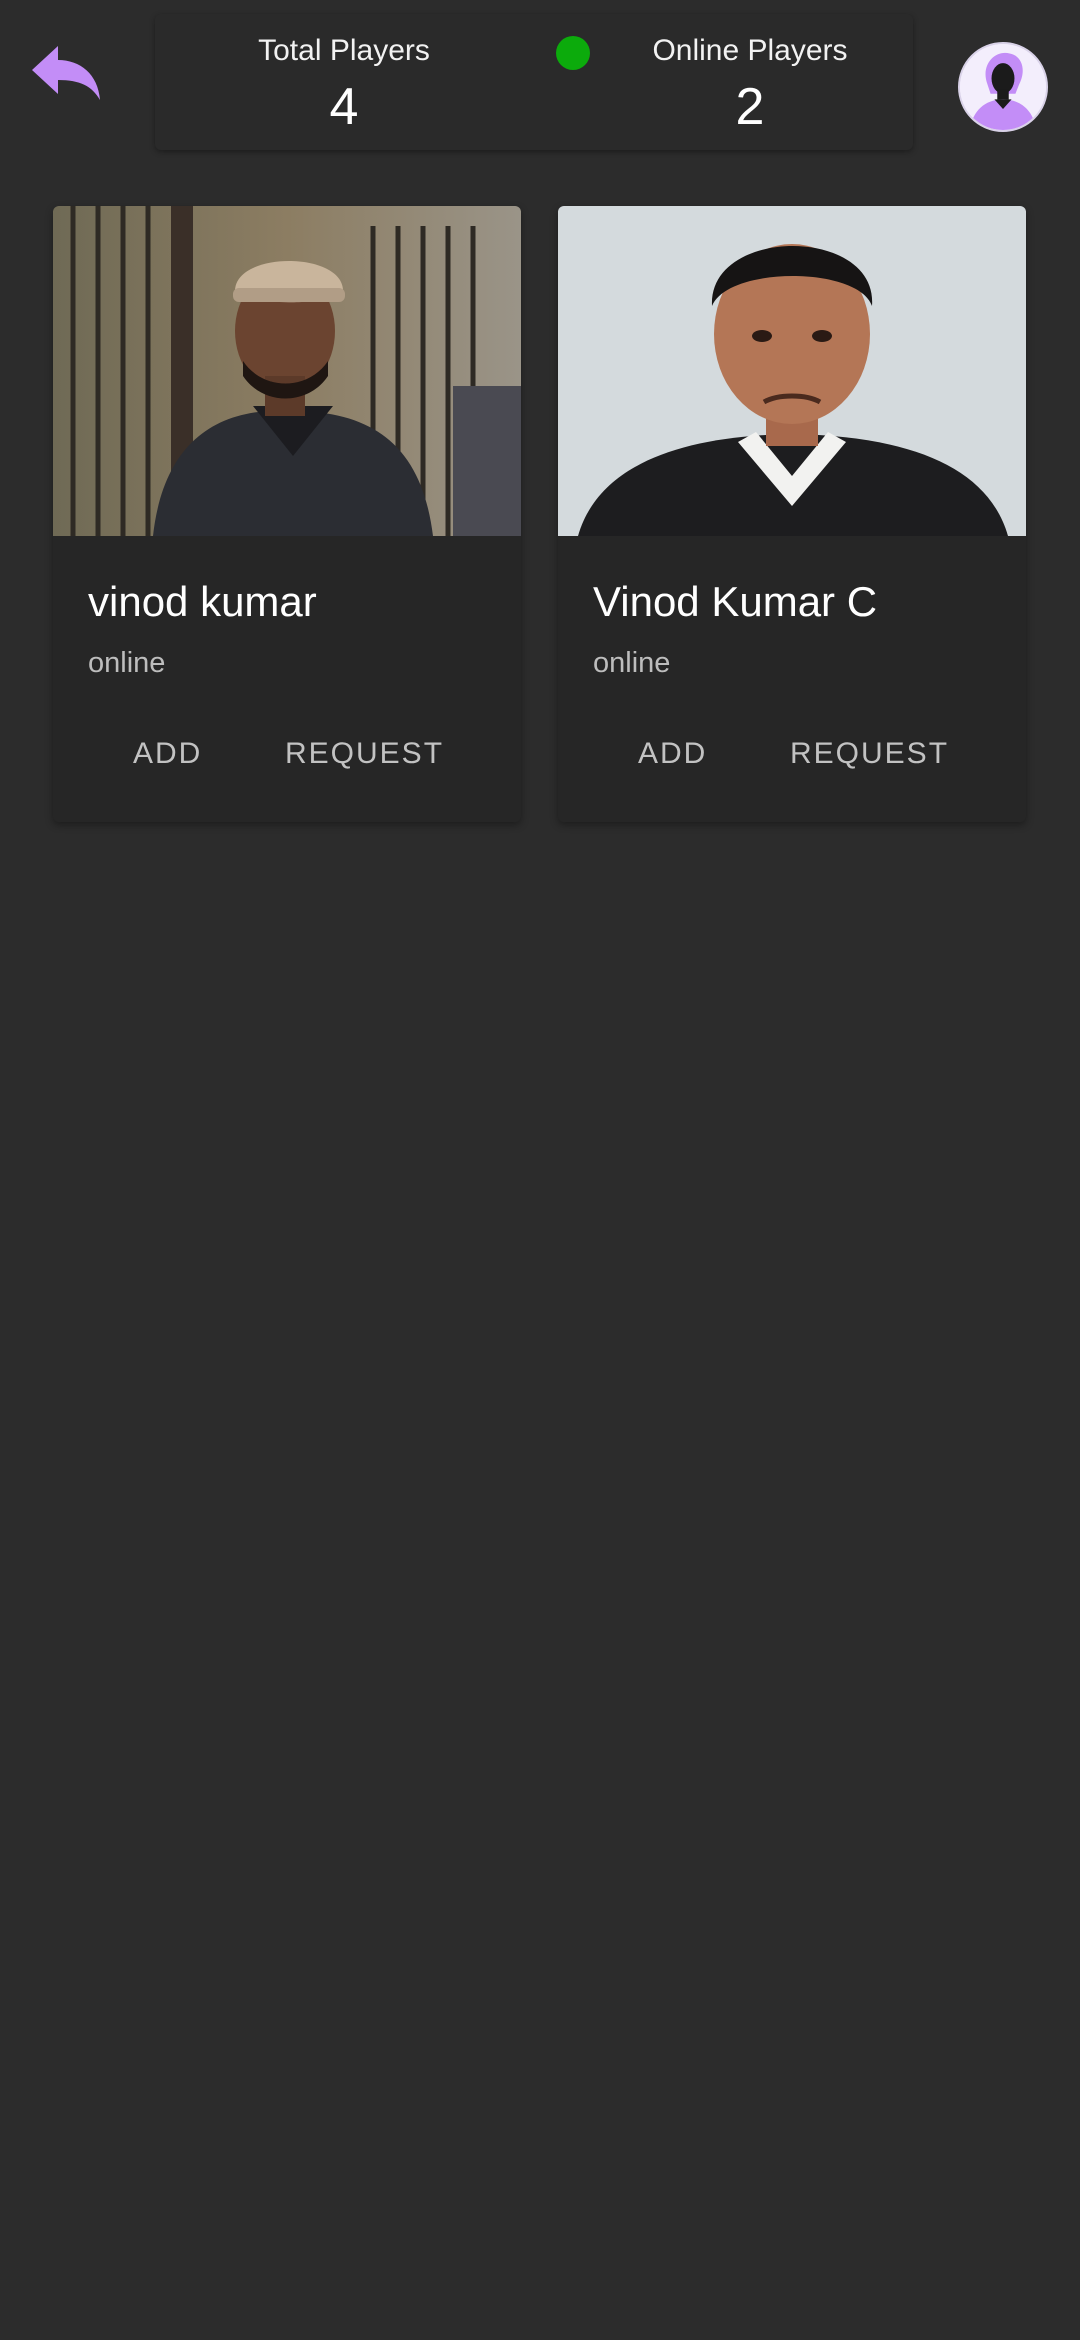 This screenshot has width=1080, height=2340. I want to click on player-card: Vinod Kumar C online ADD REQUEST, so click(792, 514).